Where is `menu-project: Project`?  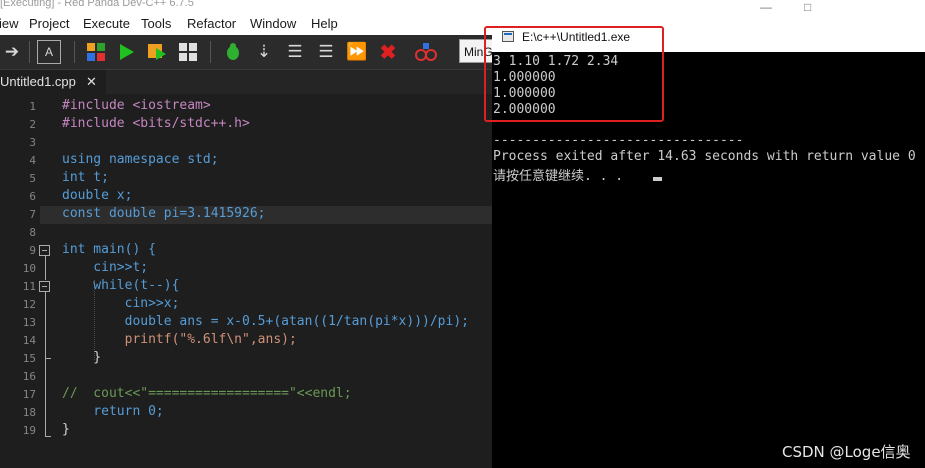
menu-project: Project is located at coordinates (49, 23).